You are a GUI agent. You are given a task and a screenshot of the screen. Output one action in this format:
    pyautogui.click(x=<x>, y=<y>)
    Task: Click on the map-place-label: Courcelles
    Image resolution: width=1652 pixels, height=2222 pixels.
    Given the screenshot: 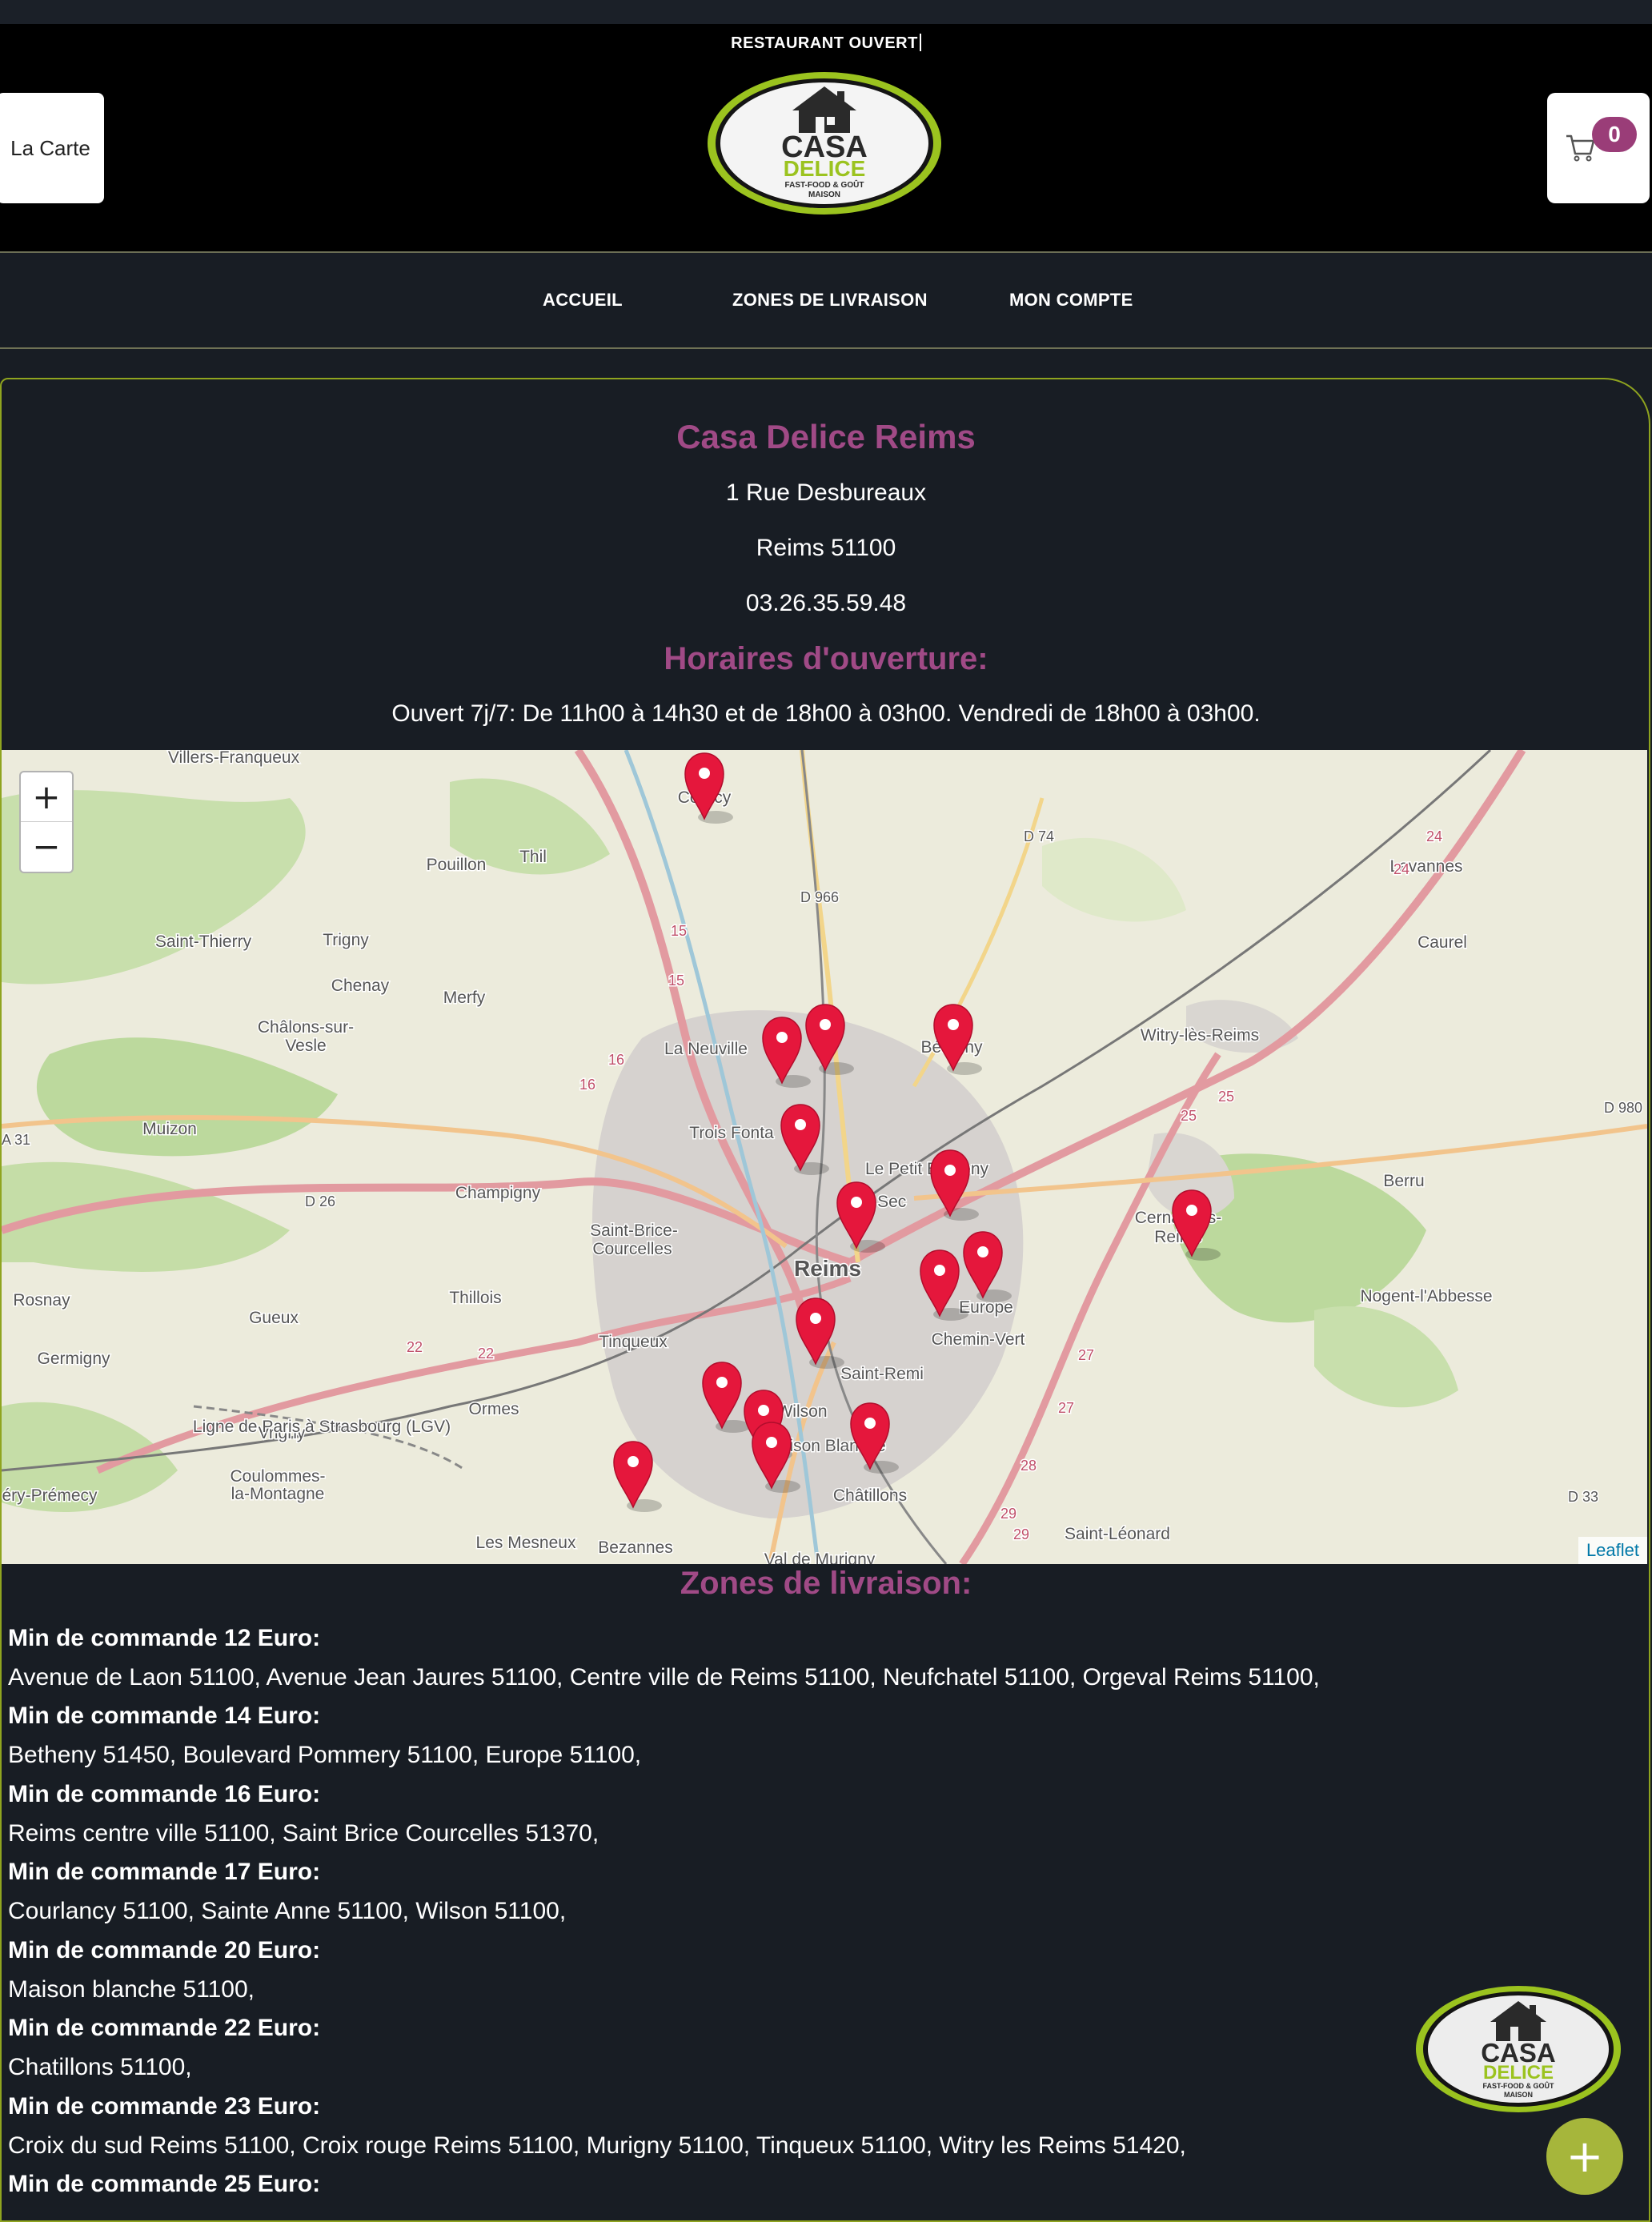 What is the action you would take?
    pyautogui.click(x=632, y=1249)
    